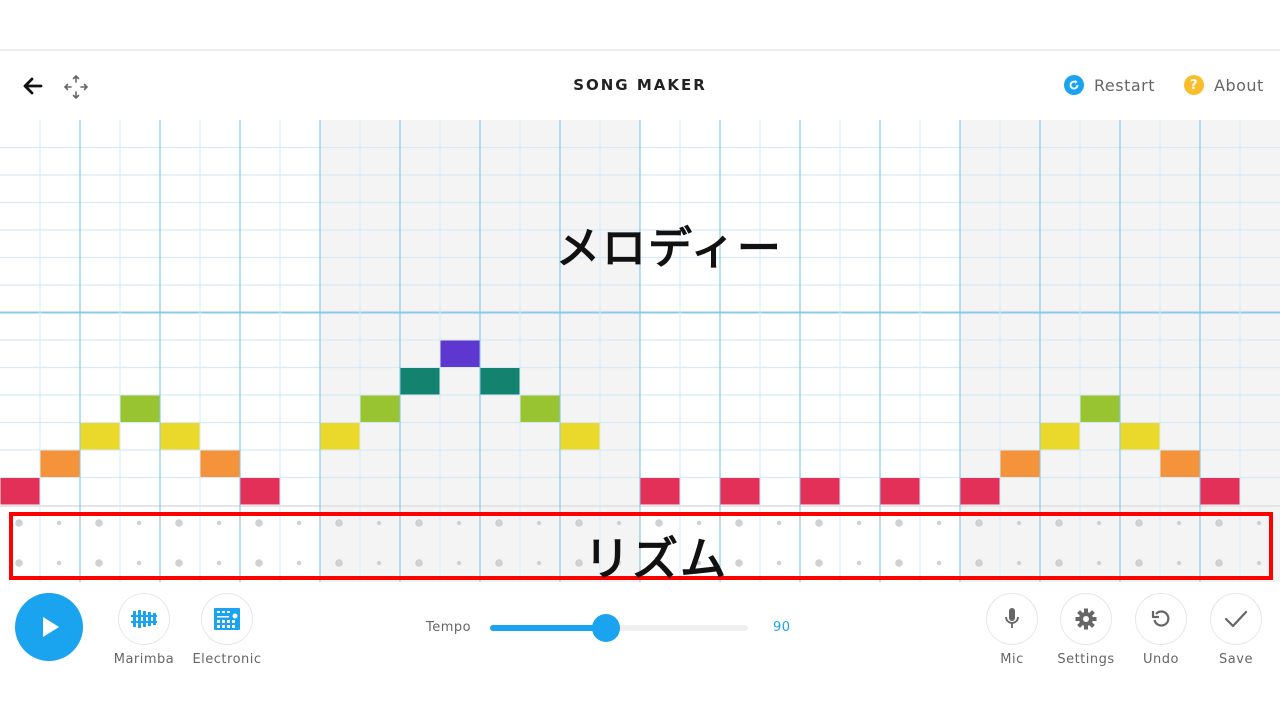  What do you see at coordinates (227, 630) in the screenshot?
I see `instrument-electronic-button: Electronic` at bounding box center [227, 630].